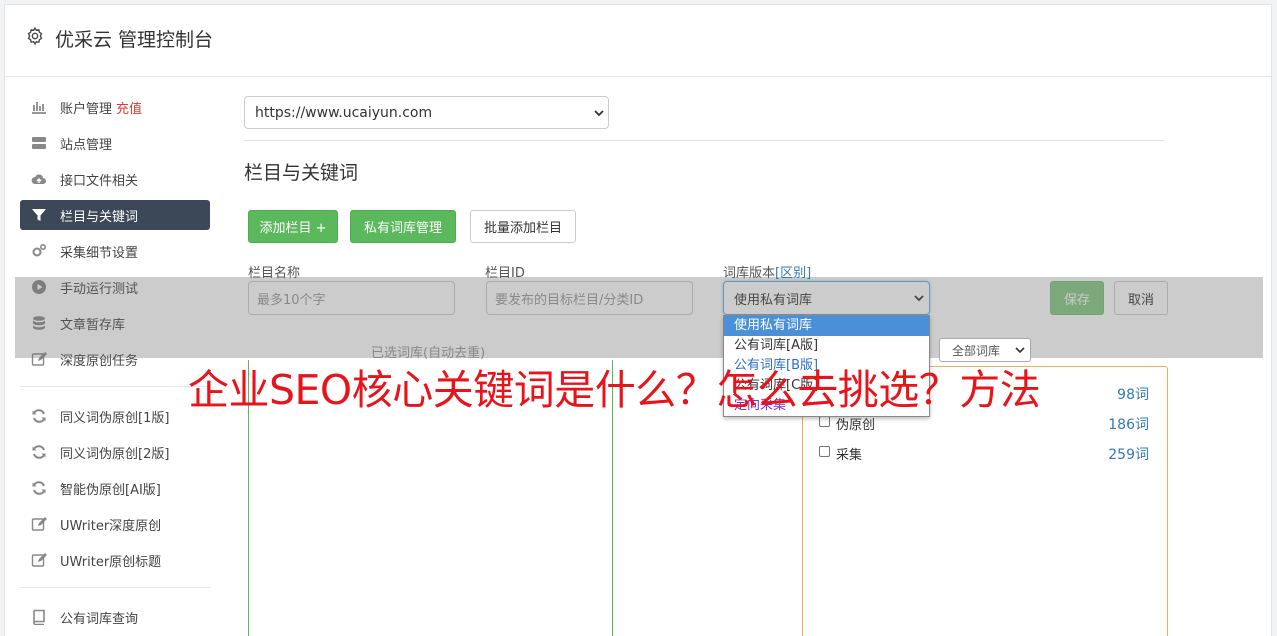  Describe the element at coordinates (115, 143) in the screenshot. I see `sidebar-item-sites: 站点管理` at that location.